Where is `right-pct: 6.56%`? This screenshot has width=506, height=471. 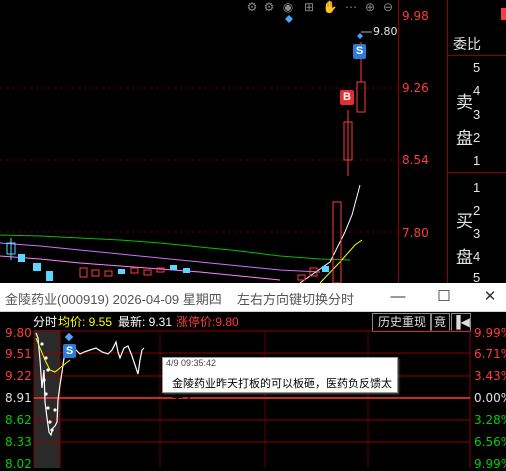
right-pct: 6.56% is located at coordinates (490, 442).